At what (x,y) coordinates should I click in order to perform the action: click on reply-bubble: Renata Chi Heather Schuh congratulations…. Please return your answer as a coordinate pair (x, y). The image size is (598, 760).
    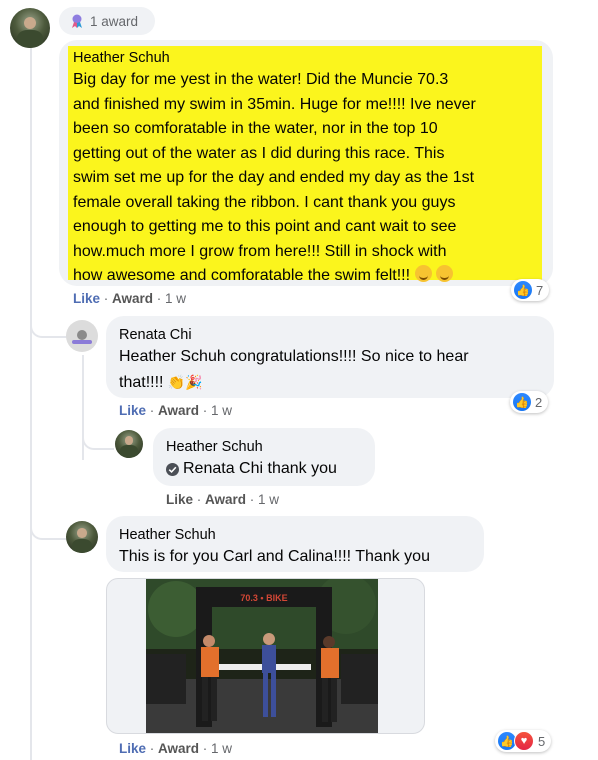
    Looking at the image, I should click on (330, 357).